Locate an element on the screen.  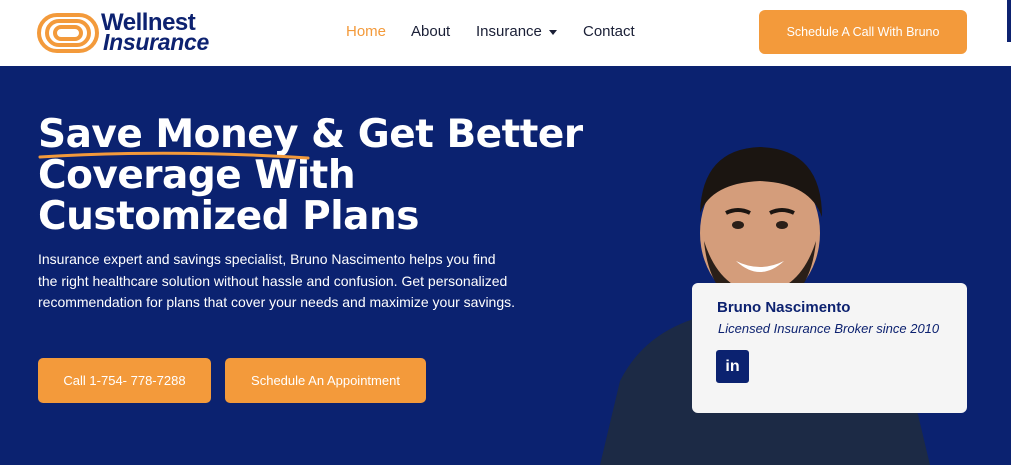
schedule-appointment-button: Schedule An Appointment is located at coordinates (325, 380).